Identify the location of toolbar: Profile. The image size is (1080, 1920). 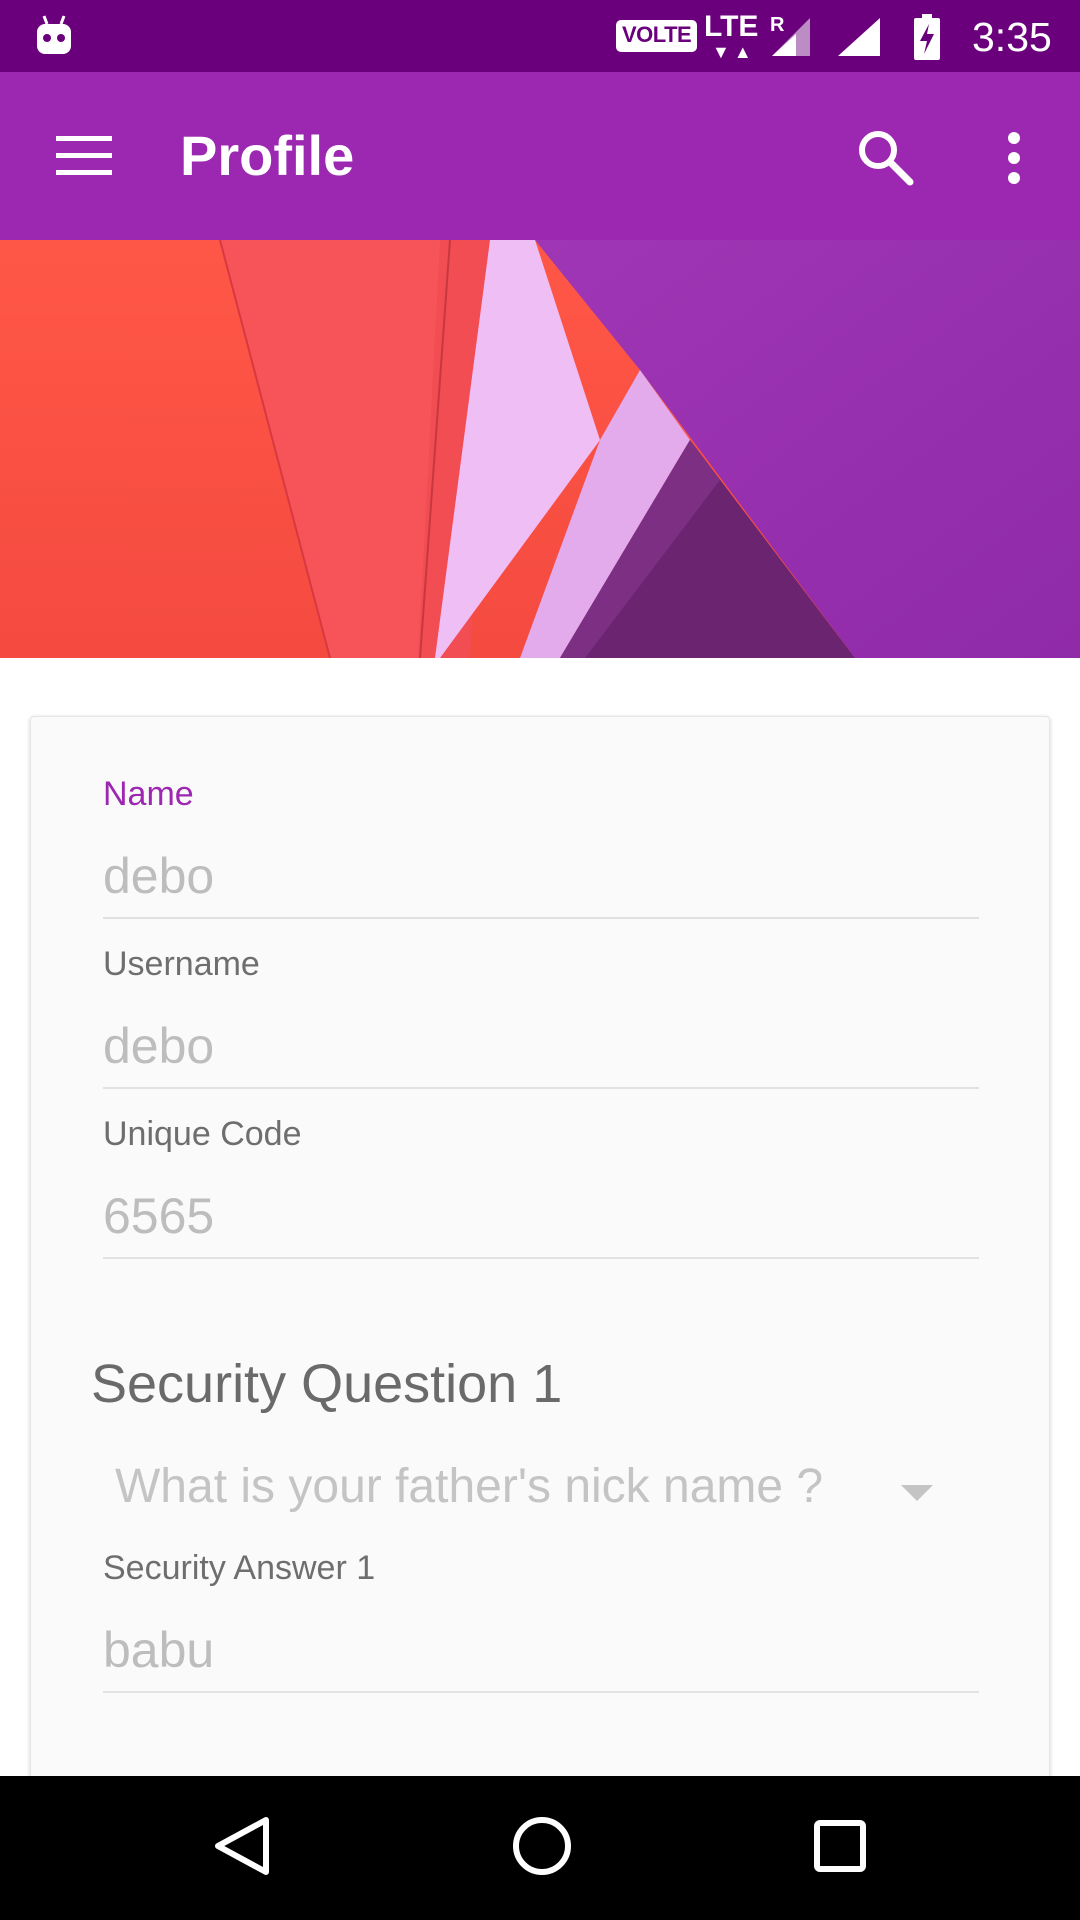
(540, 156).